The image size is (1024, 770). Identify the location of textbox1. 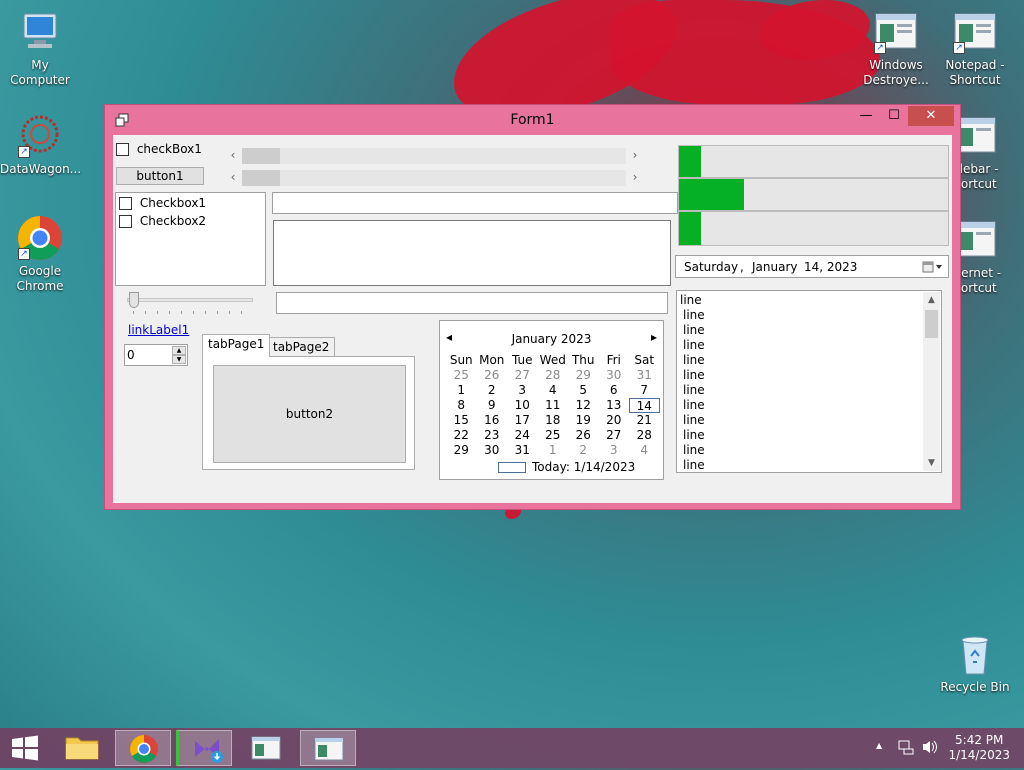
(475, 203).